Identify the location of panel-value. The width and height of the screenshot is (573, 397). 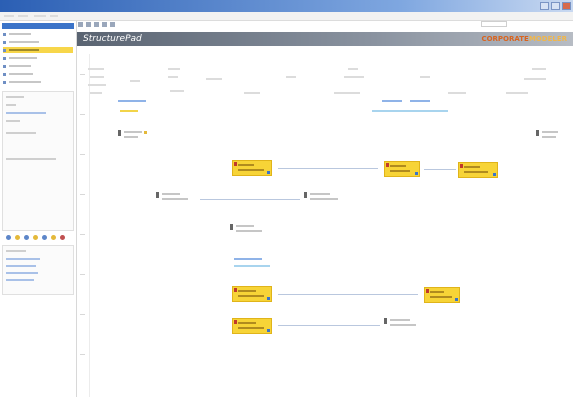
(26, 113).